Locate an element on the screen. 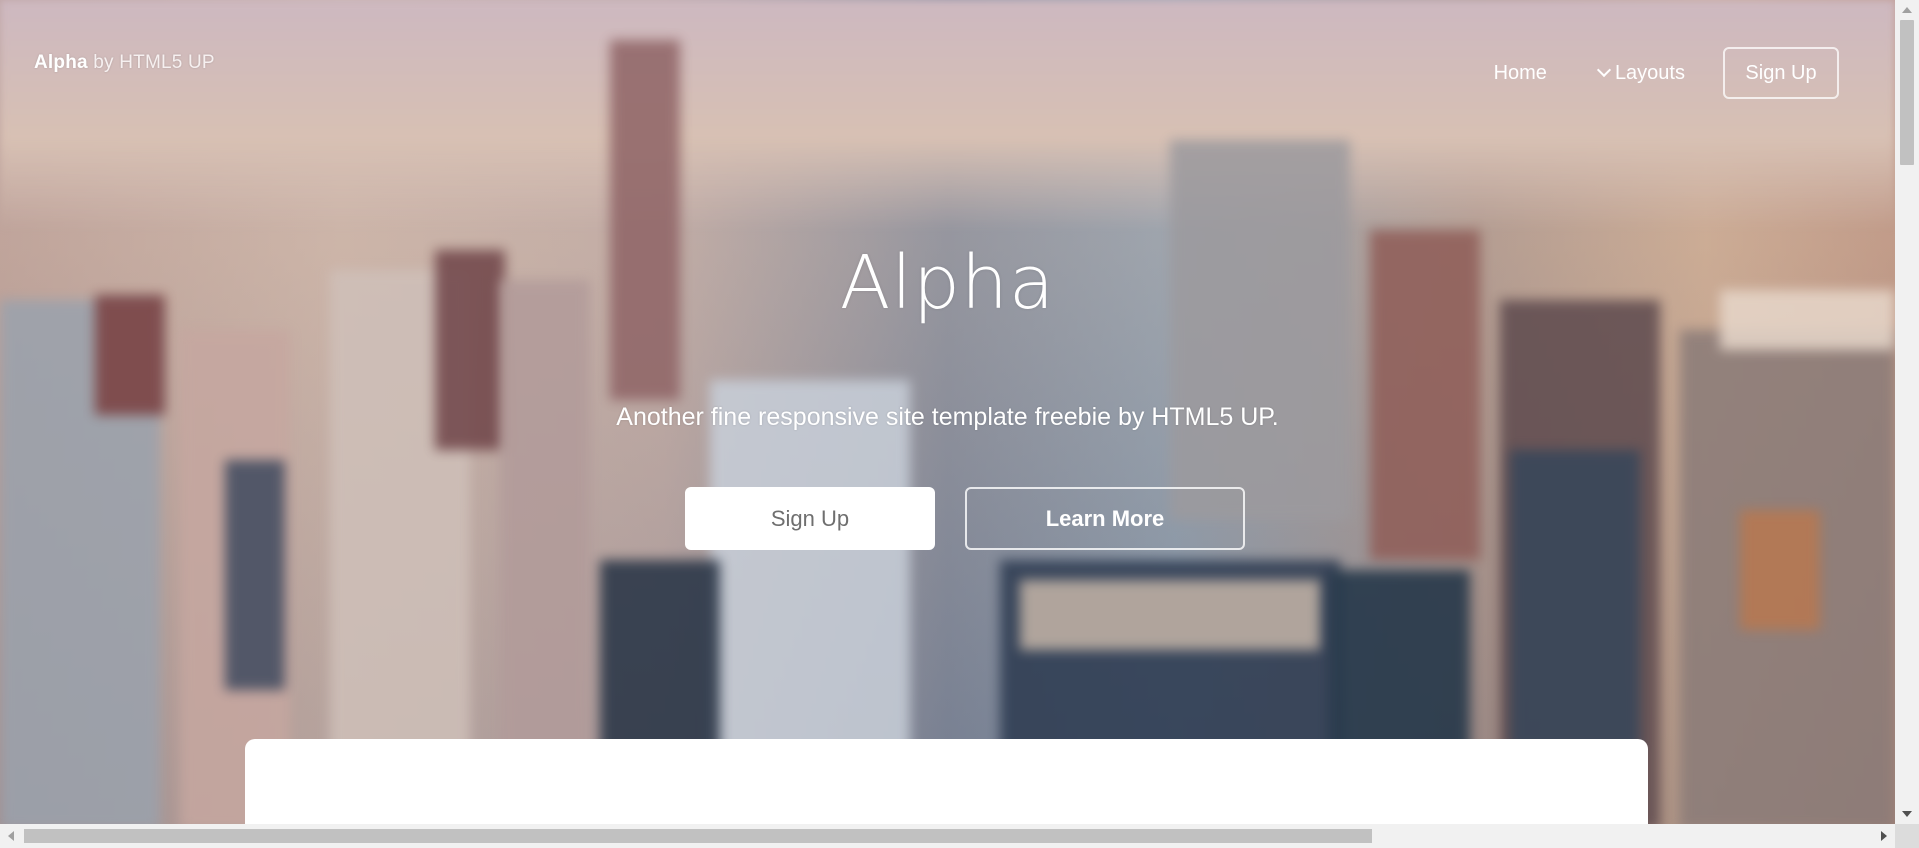  scroll-right-arrow-icon is located at coordinates (1884, 836).